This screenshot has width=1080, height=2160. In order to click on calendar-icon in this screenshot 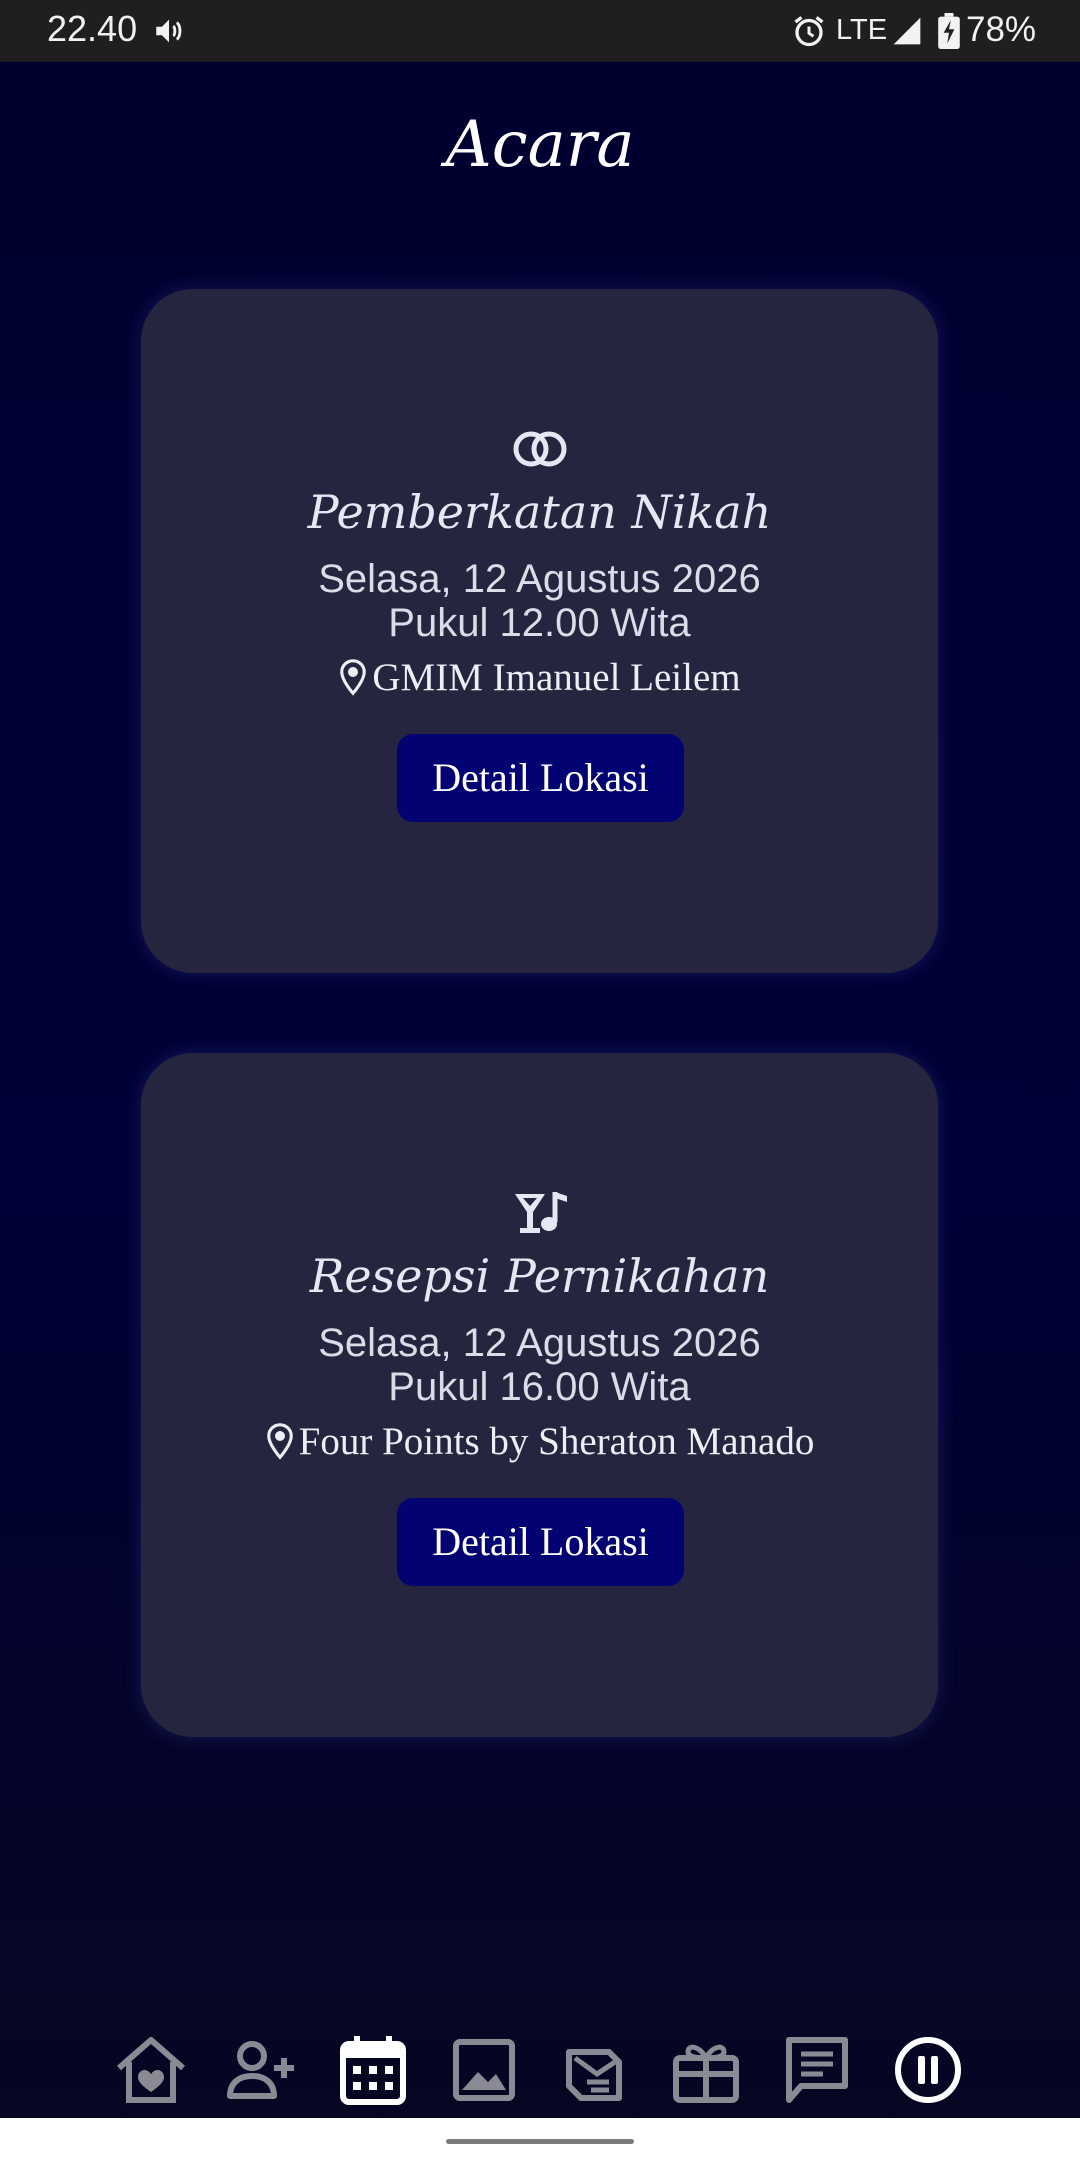, I will do `click(373, 2070)`.